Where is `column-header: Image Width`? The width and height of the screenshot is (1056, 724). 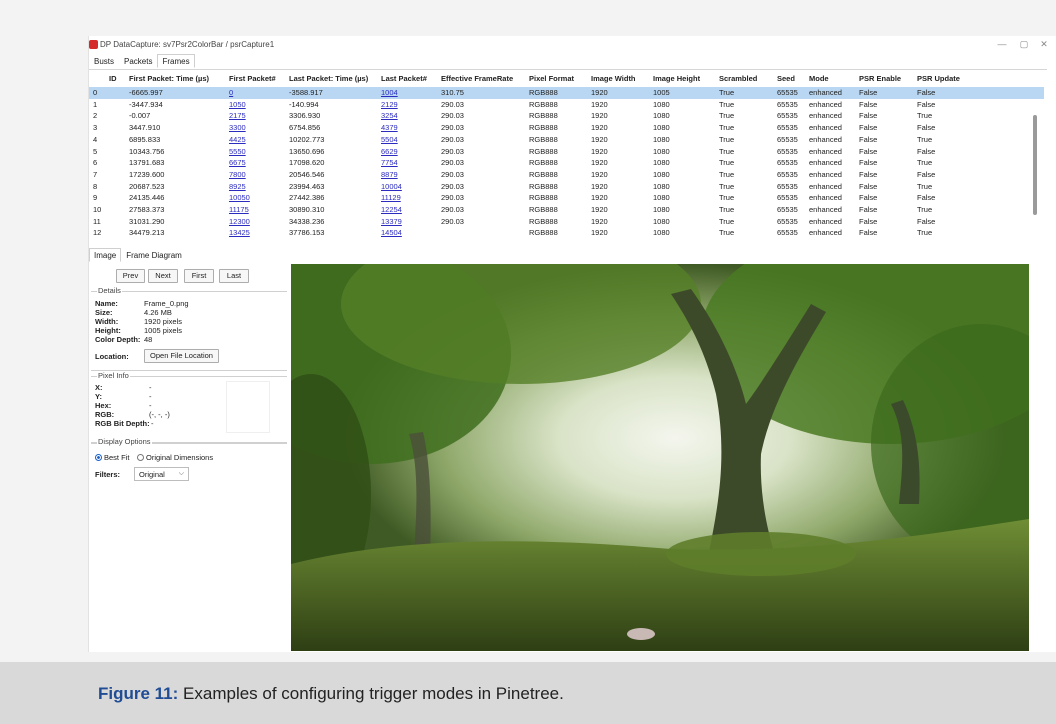 column-header: Image Width is located at coordinates (613, 78).